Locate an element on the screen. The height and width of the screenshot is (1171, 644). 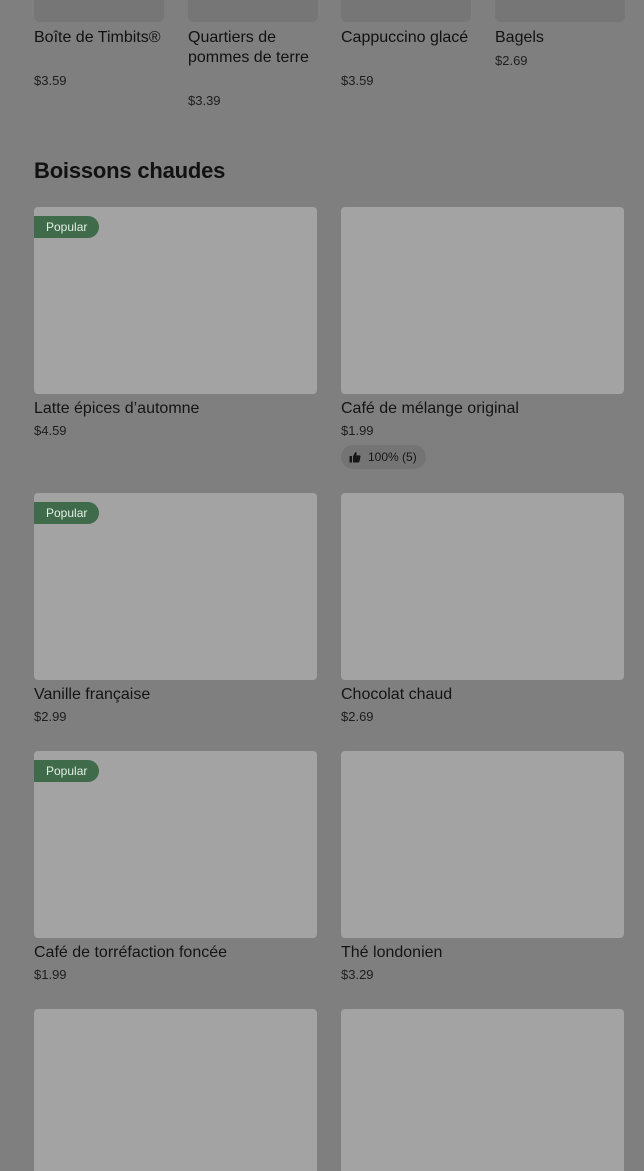
product-name: Boîte de Timbits® is located at coordinates (97, 37).